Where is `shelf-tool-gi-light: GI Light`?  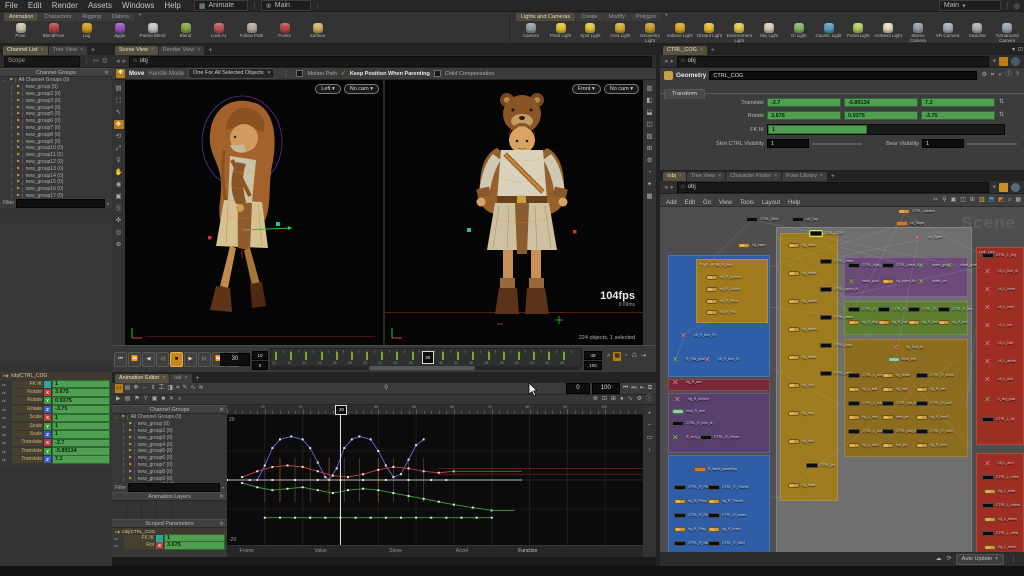
shelf-tool-gi-light: GI Light is located at coordinates (799, 33).